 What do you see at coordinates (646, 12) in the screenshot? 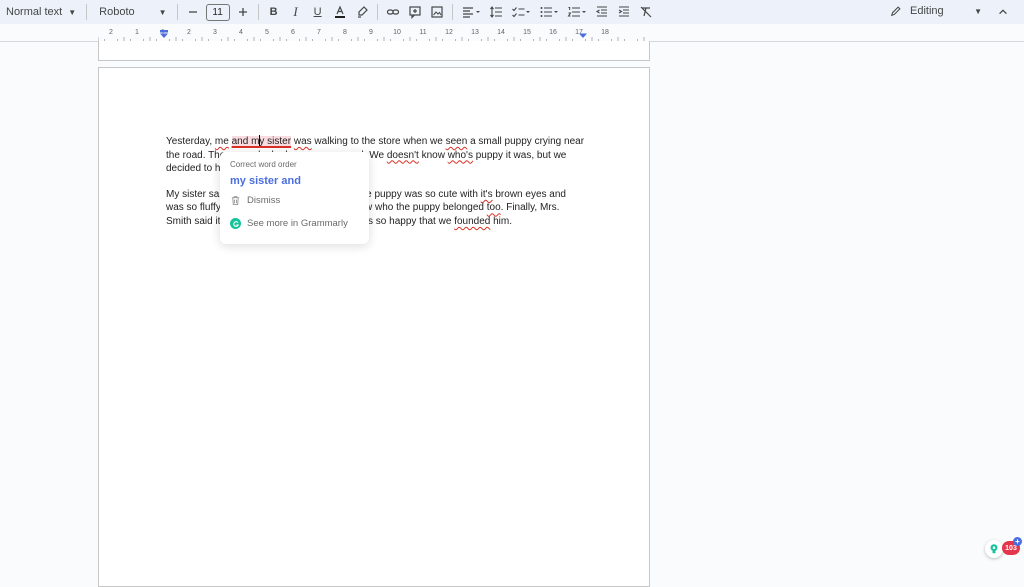
I see `clear-formatting-button` at bounding box center [646, 12].